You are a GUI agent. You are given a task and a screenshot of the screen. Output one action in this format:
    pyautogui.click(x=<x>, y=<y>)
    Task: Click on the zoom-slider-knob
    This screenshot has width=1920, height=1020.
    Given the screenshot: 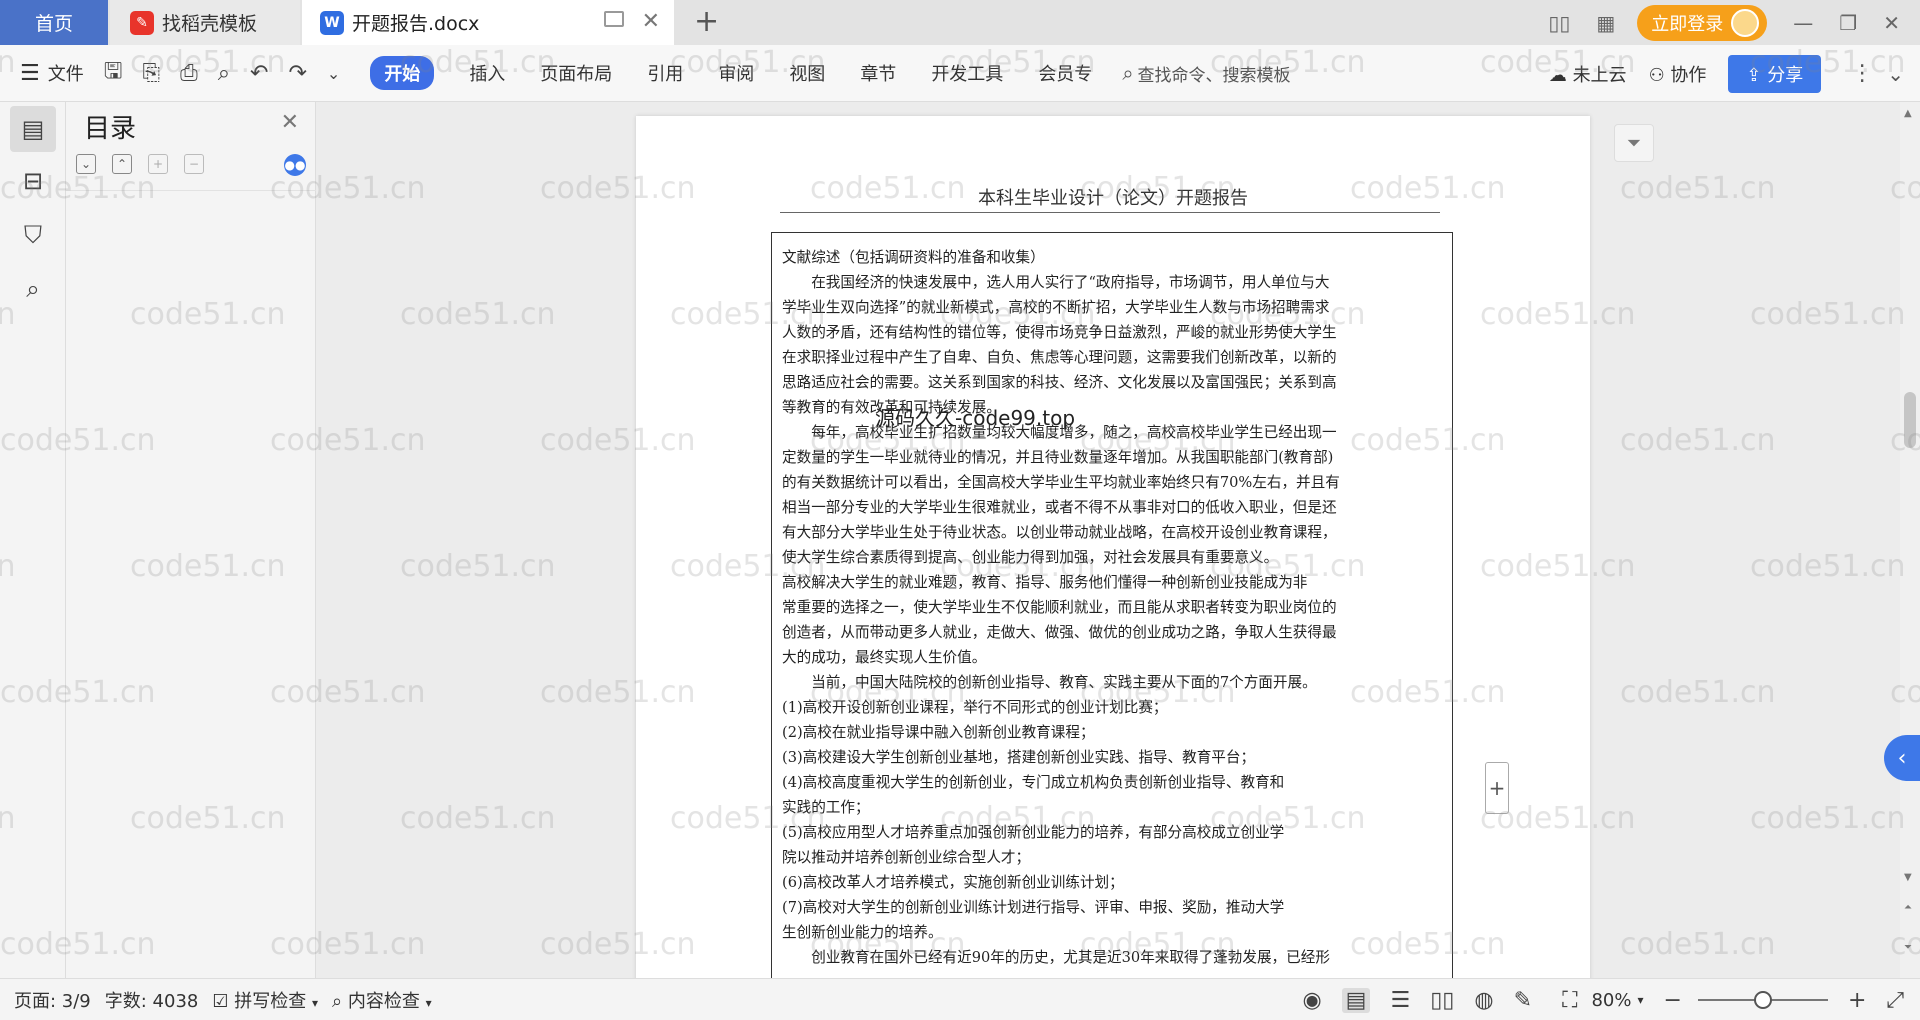 What is the action you would take?
    pyautogui.click(x=1762, y=1000)
    